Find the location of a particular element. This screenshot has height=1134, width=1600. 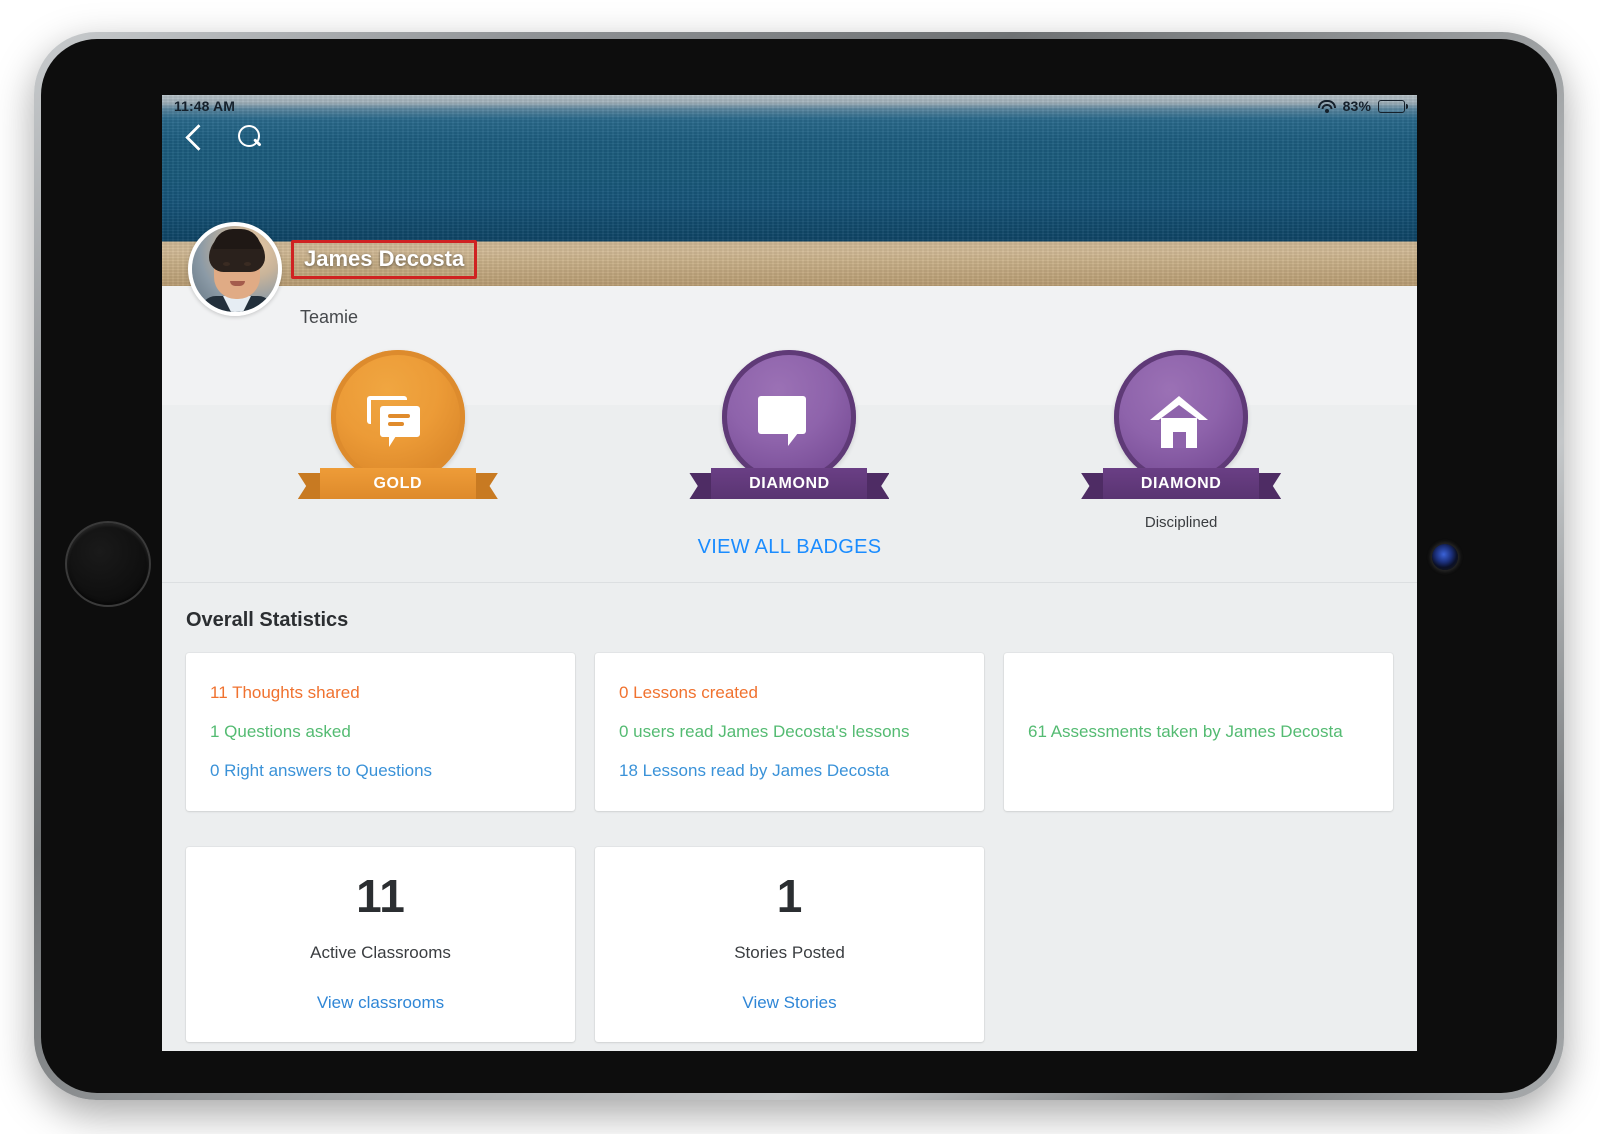

stat-line: 18 Lessons read by James Decosta is located at coordinates (789, 771).